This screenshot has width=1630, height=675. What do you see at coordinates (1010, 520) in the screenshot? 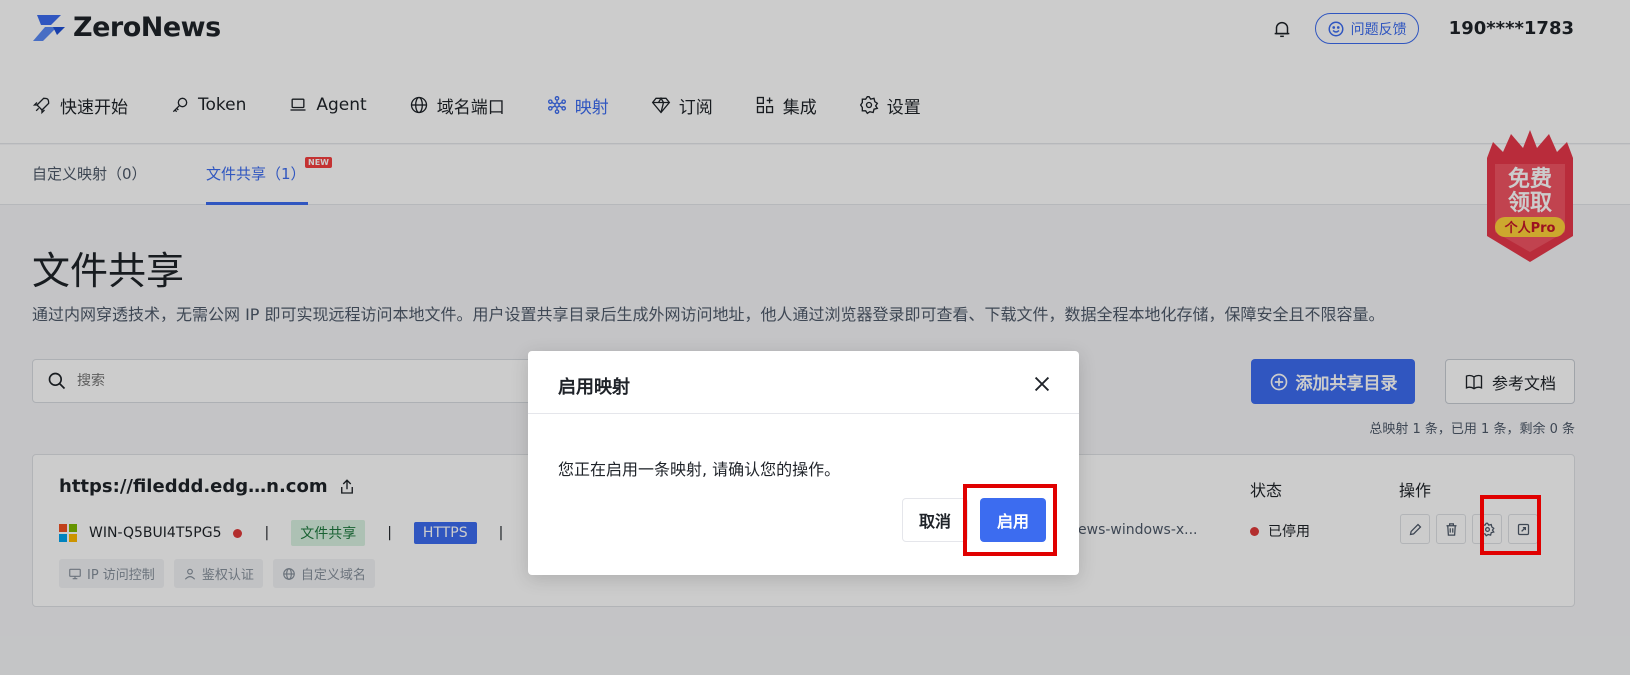
I see `highlight-box-confirm` at bounding box center [1010, 520].